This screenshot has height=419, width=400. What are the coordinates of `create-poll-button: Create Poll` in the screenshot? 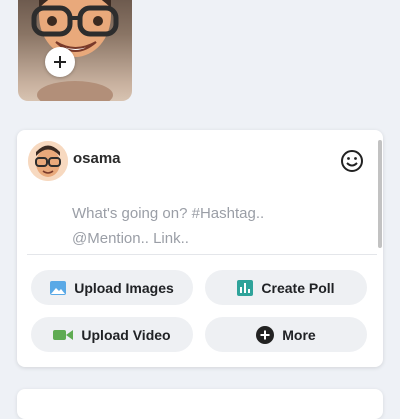 It's located at (286, 287).